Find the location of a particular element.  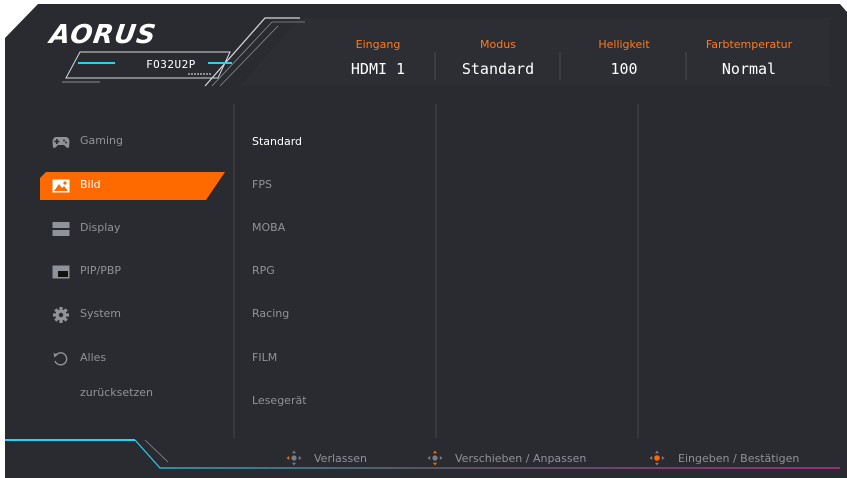

option-standard: Standard is located at coordinates (277, 141).